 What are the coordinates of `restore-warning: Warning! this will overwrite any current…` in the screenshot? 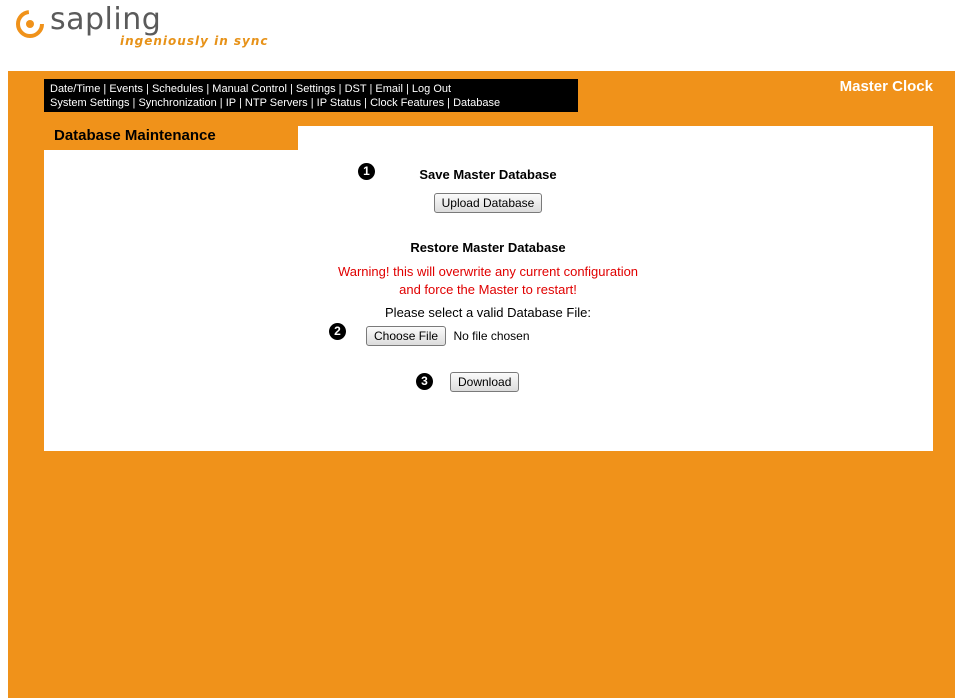 It's located at (488, 281).